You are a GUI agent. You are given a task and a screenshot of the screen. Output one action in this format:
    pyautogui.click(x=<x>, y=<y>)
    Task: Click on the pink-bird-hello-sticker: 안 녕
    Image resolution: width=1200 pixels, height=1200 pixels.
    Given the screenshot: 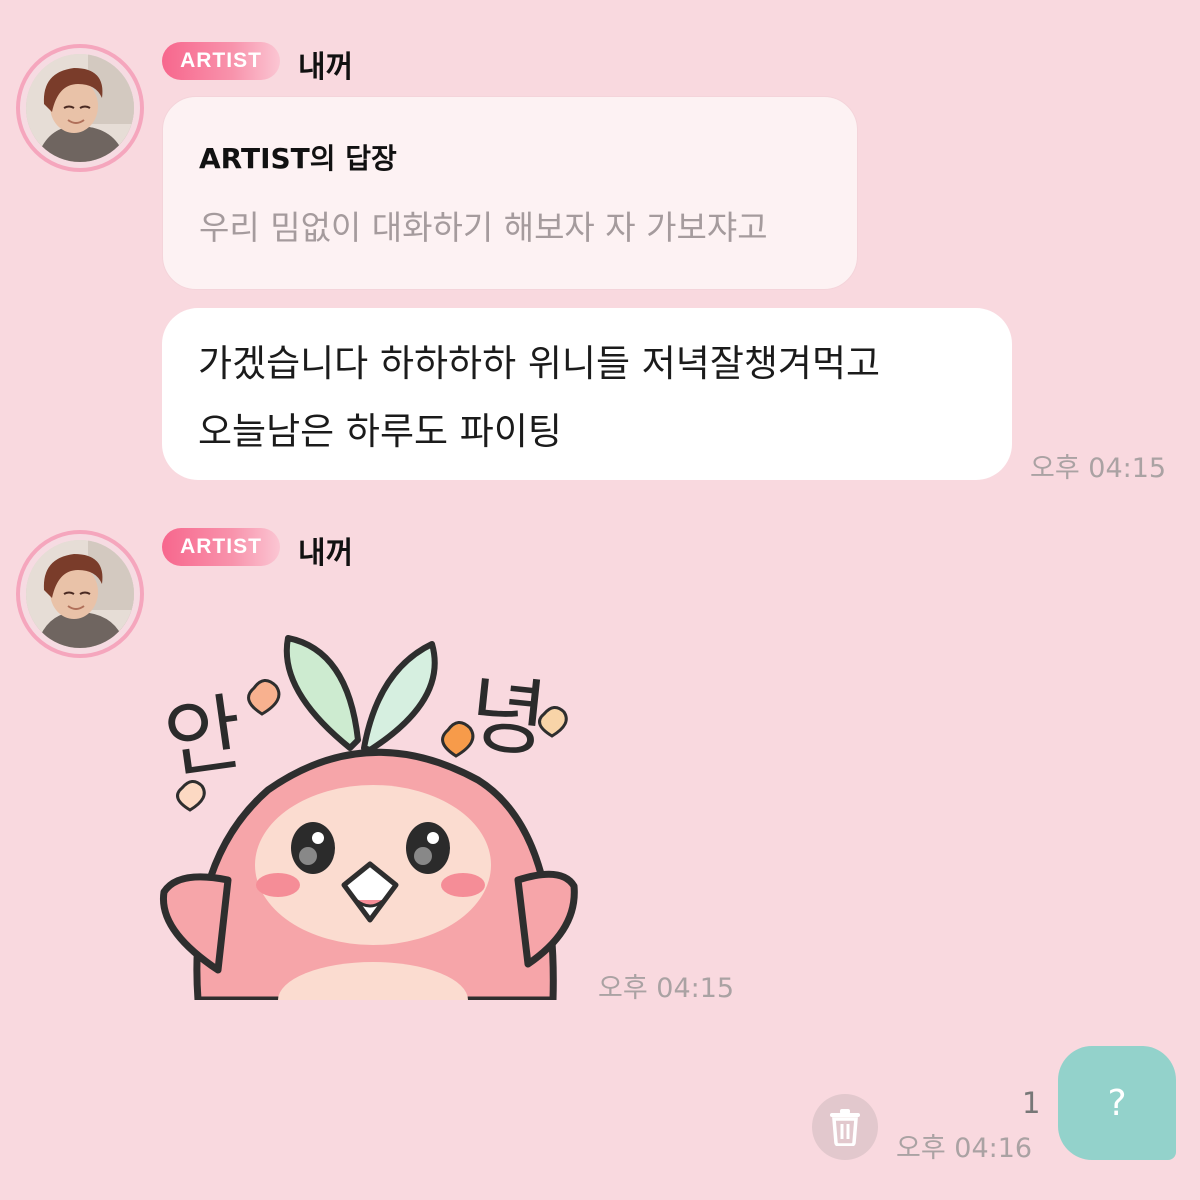 What is the action you would take?
    pyautogui.click(x=373, y=815)
    